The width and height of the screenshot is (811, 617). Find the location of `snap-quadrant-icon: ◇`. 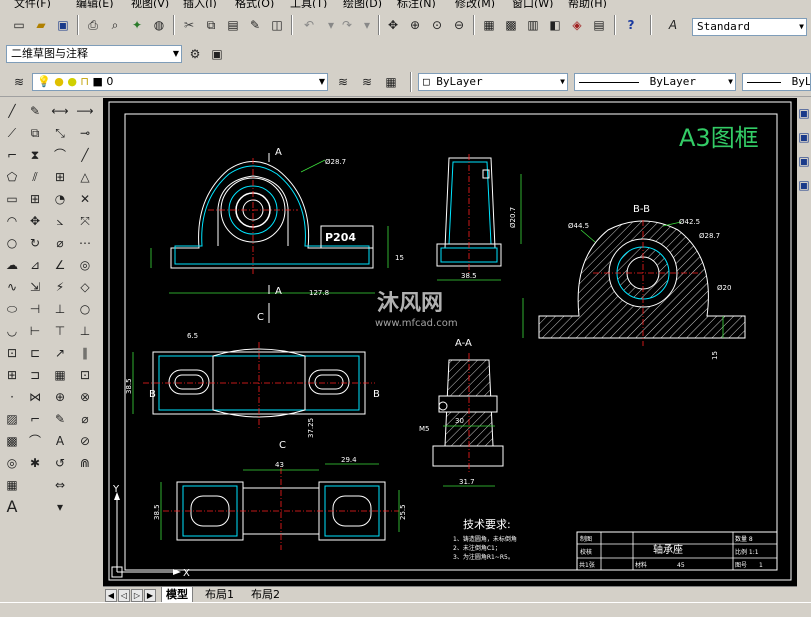

snap-quadrant-icon: ◇ is located at coordinates (85, 286).